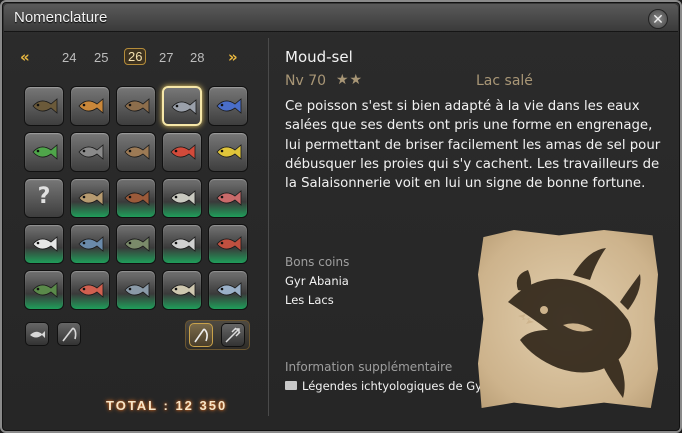  I want to click on rod-toggle-icon, so click(201, 335).